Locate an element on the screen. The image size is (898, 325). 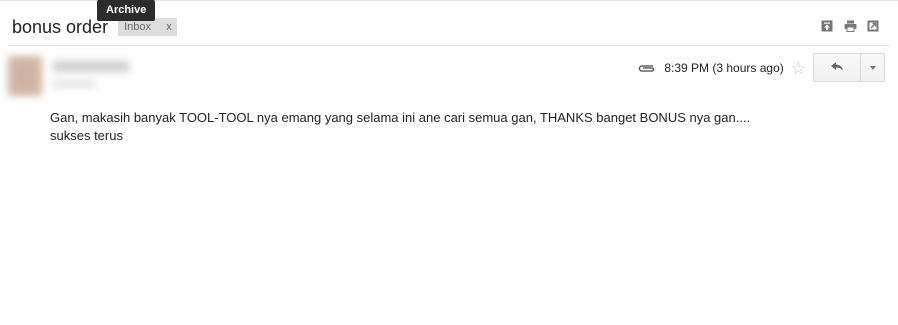
print-icon is located at coordinates (850, 26).